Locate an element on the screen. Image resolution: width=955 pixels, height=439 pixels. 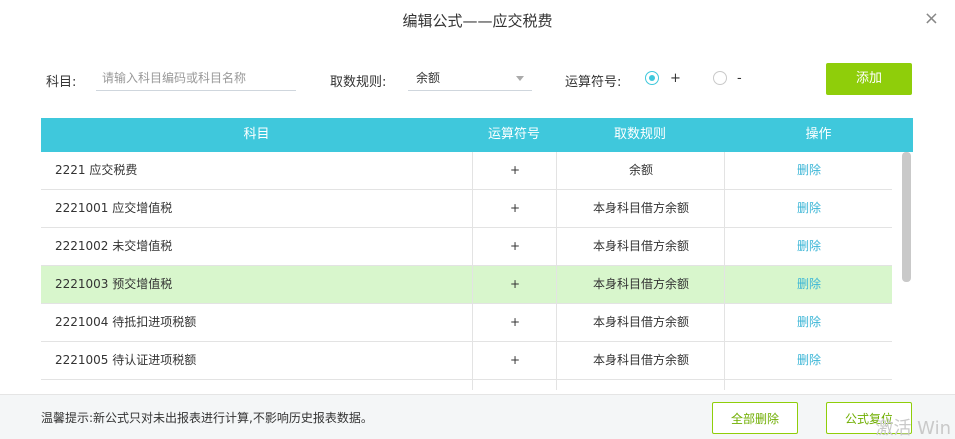
rule-select: 余额 is located at coordinates (470, 78).